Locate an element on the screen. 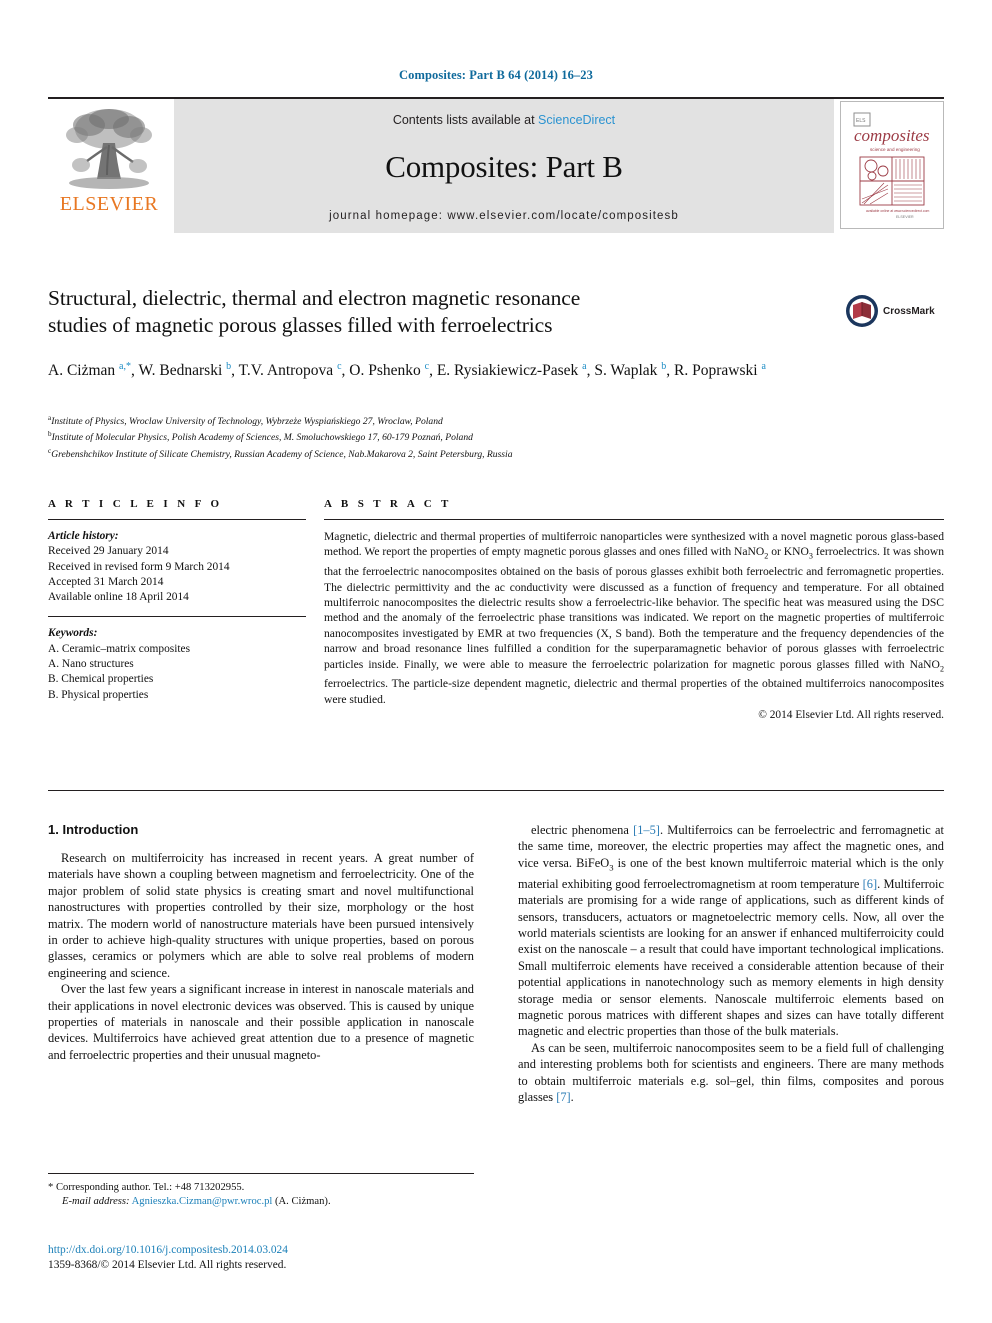 The image size is (992, 1323). email-link: Agnieszka.Cizman@pwr.wroc.pl is located at coordinates (202, 1201).